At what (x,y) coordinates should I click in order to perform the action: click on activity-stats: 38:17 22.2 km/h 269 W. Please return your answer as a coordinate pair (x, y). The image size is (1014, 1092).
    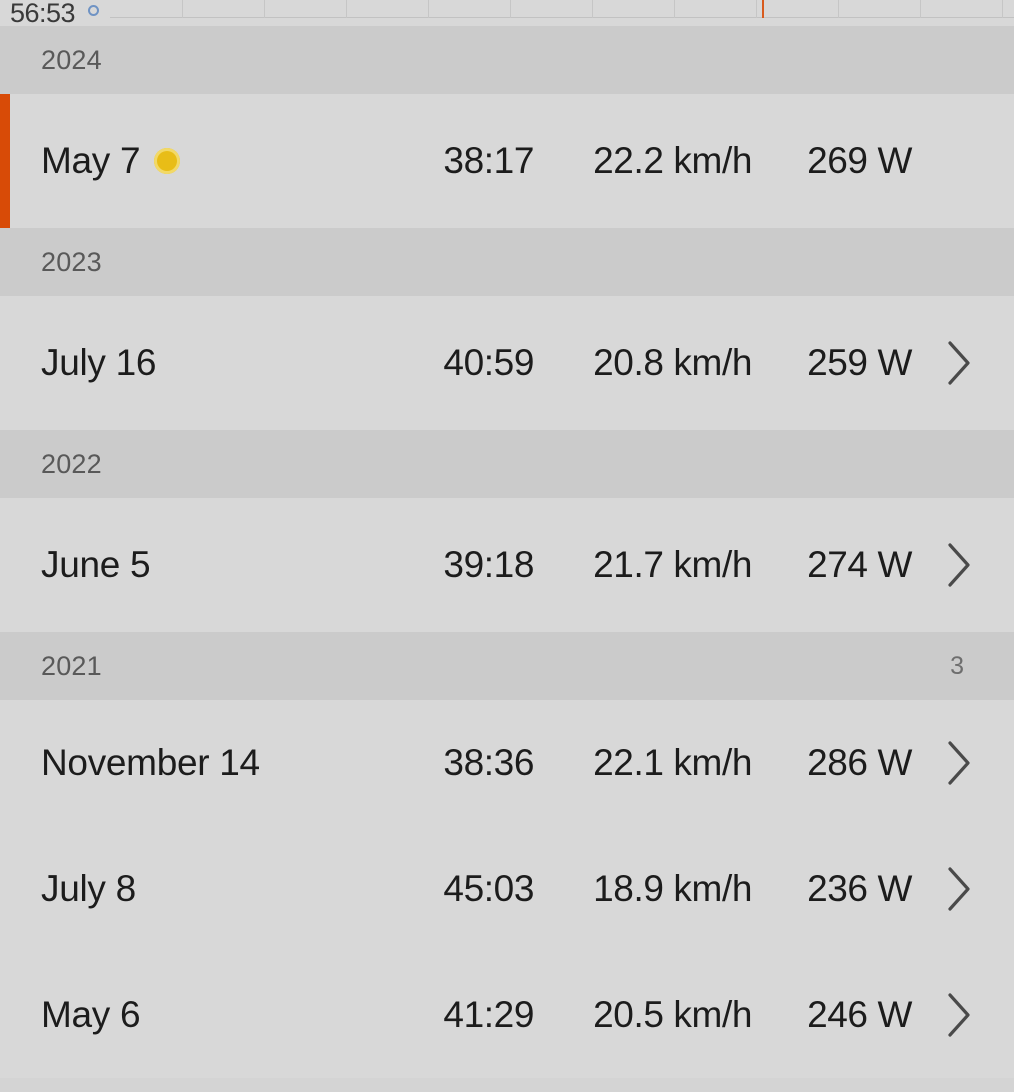
    Looking at the image, I should click on (650, 161).